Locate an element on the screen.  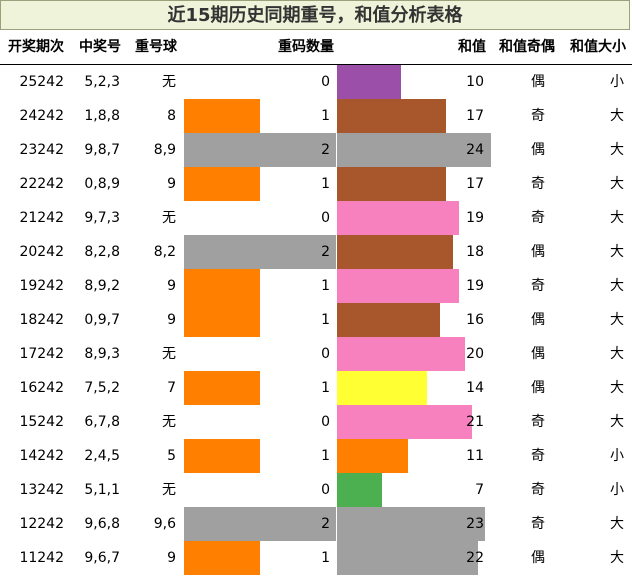
header-sum: 和值 is located at coordinates (472, 47).